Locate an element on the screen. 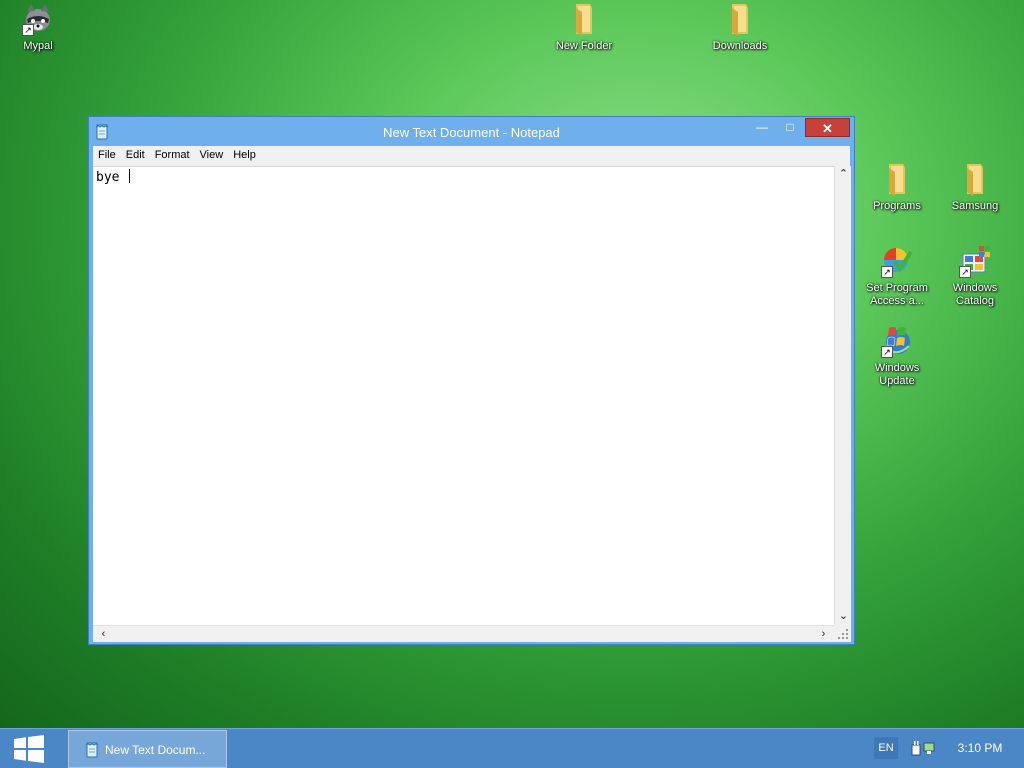 Image resolution: width=1024 pixels, height=768 pixels. raccoon-app-icon: ↗ is located at coordinates (38, 19).